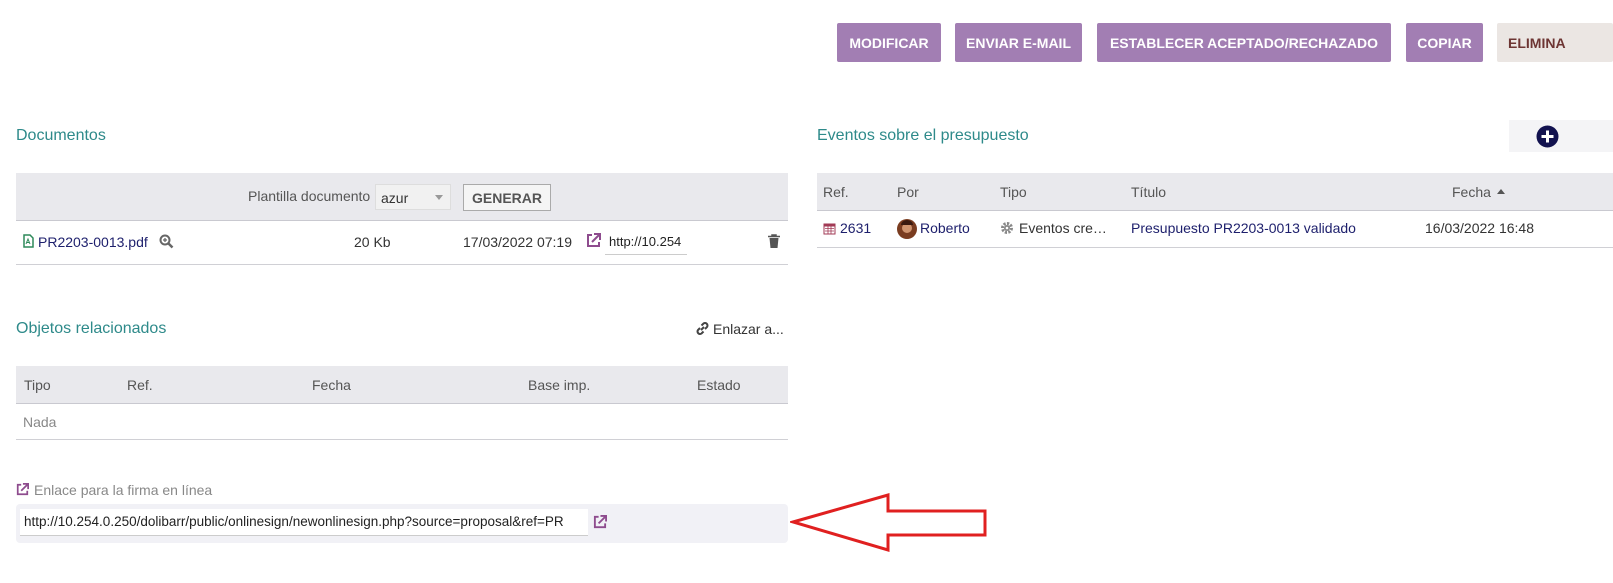 Image resolution: width=1613 pixels, height=583 pixels. What do you see at coordinates (1148, 192) in the screenshot?
I see `events-col-title: Título` at bounding box center [1148, 192].